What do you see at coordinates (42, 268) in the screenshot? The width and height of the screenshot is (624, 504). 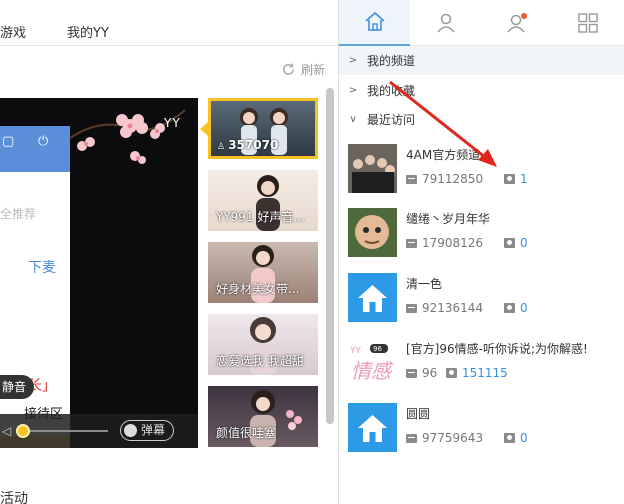 I see `screen-text-leave-mic: 下麦` at bounding box center [42, 268].